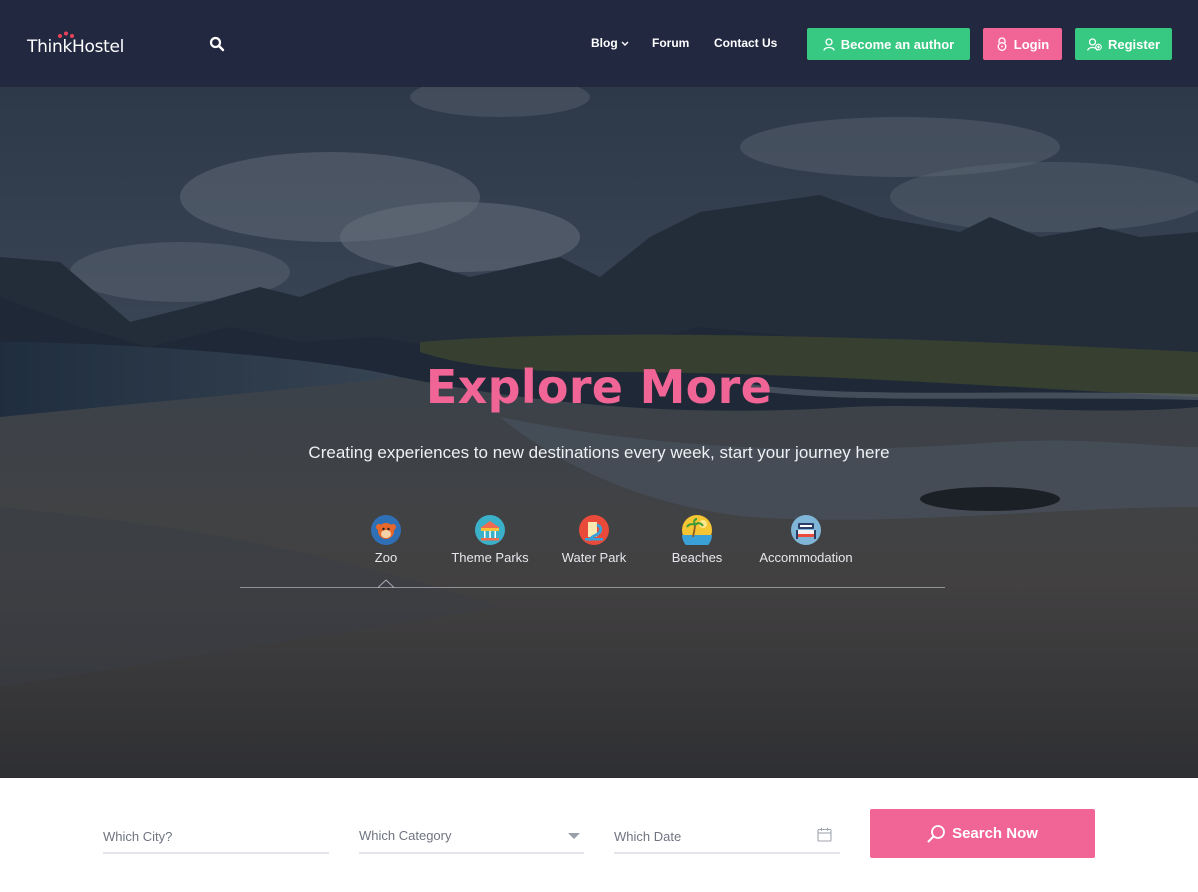  I want to click on category-divider, so click(592, 587).